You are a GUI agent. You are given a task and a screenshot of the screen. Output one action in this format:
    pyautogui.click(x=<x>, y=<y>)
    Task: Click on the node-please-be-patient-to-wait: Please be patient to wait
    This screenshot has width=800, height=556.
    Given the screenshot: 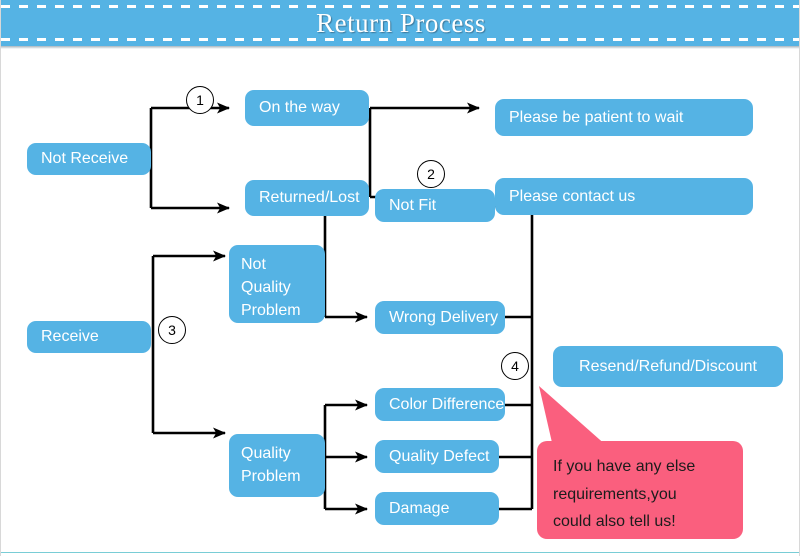 What is the action you would take?
    pyautogui.click(x=624, y=117)
    